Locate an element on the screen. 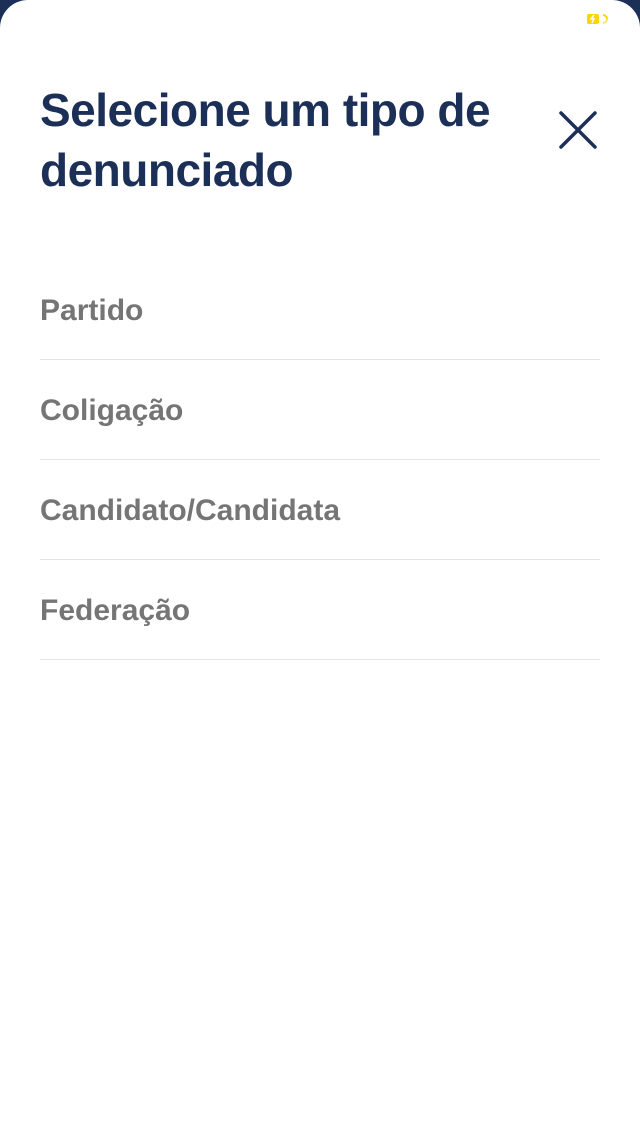 The image size is (640, 1136). option-label: Federação is located at coordinates (115, 610).